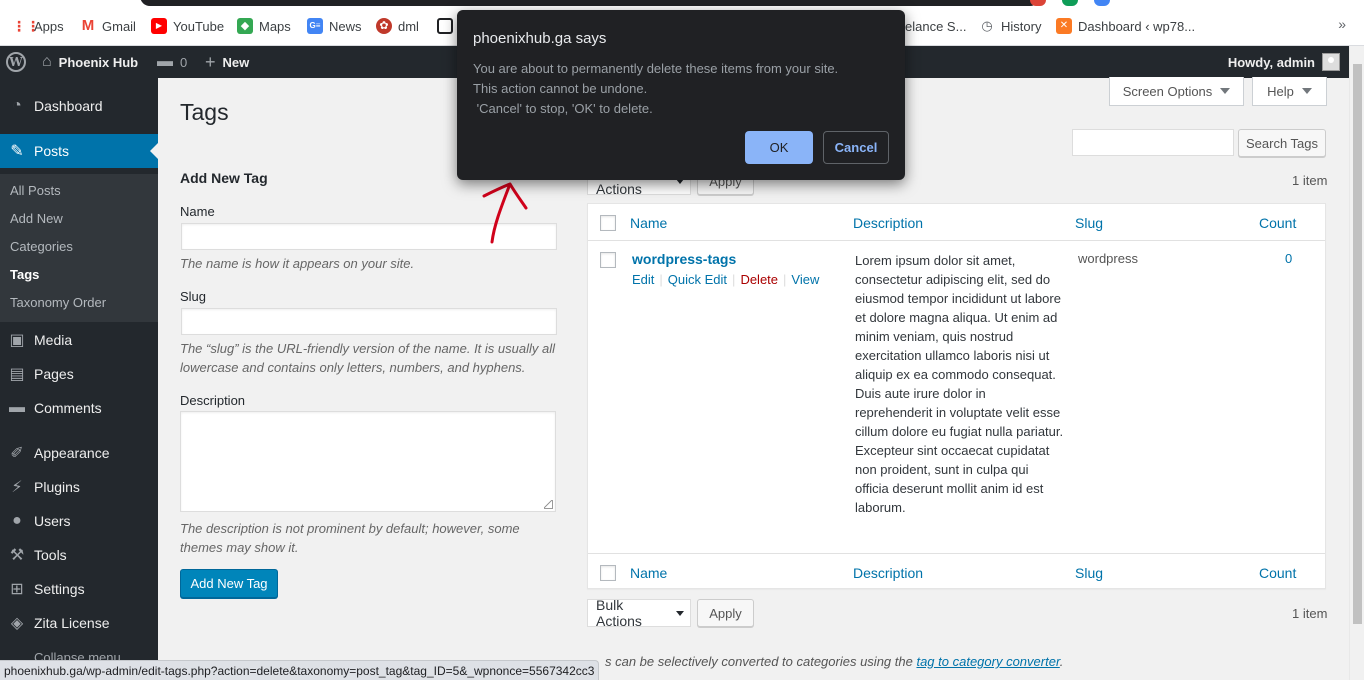  What do you see at coordinates (79, 521) in the screenshot?
I see `sidebar-item-users: ● Users` at bounding box center [79, 521].